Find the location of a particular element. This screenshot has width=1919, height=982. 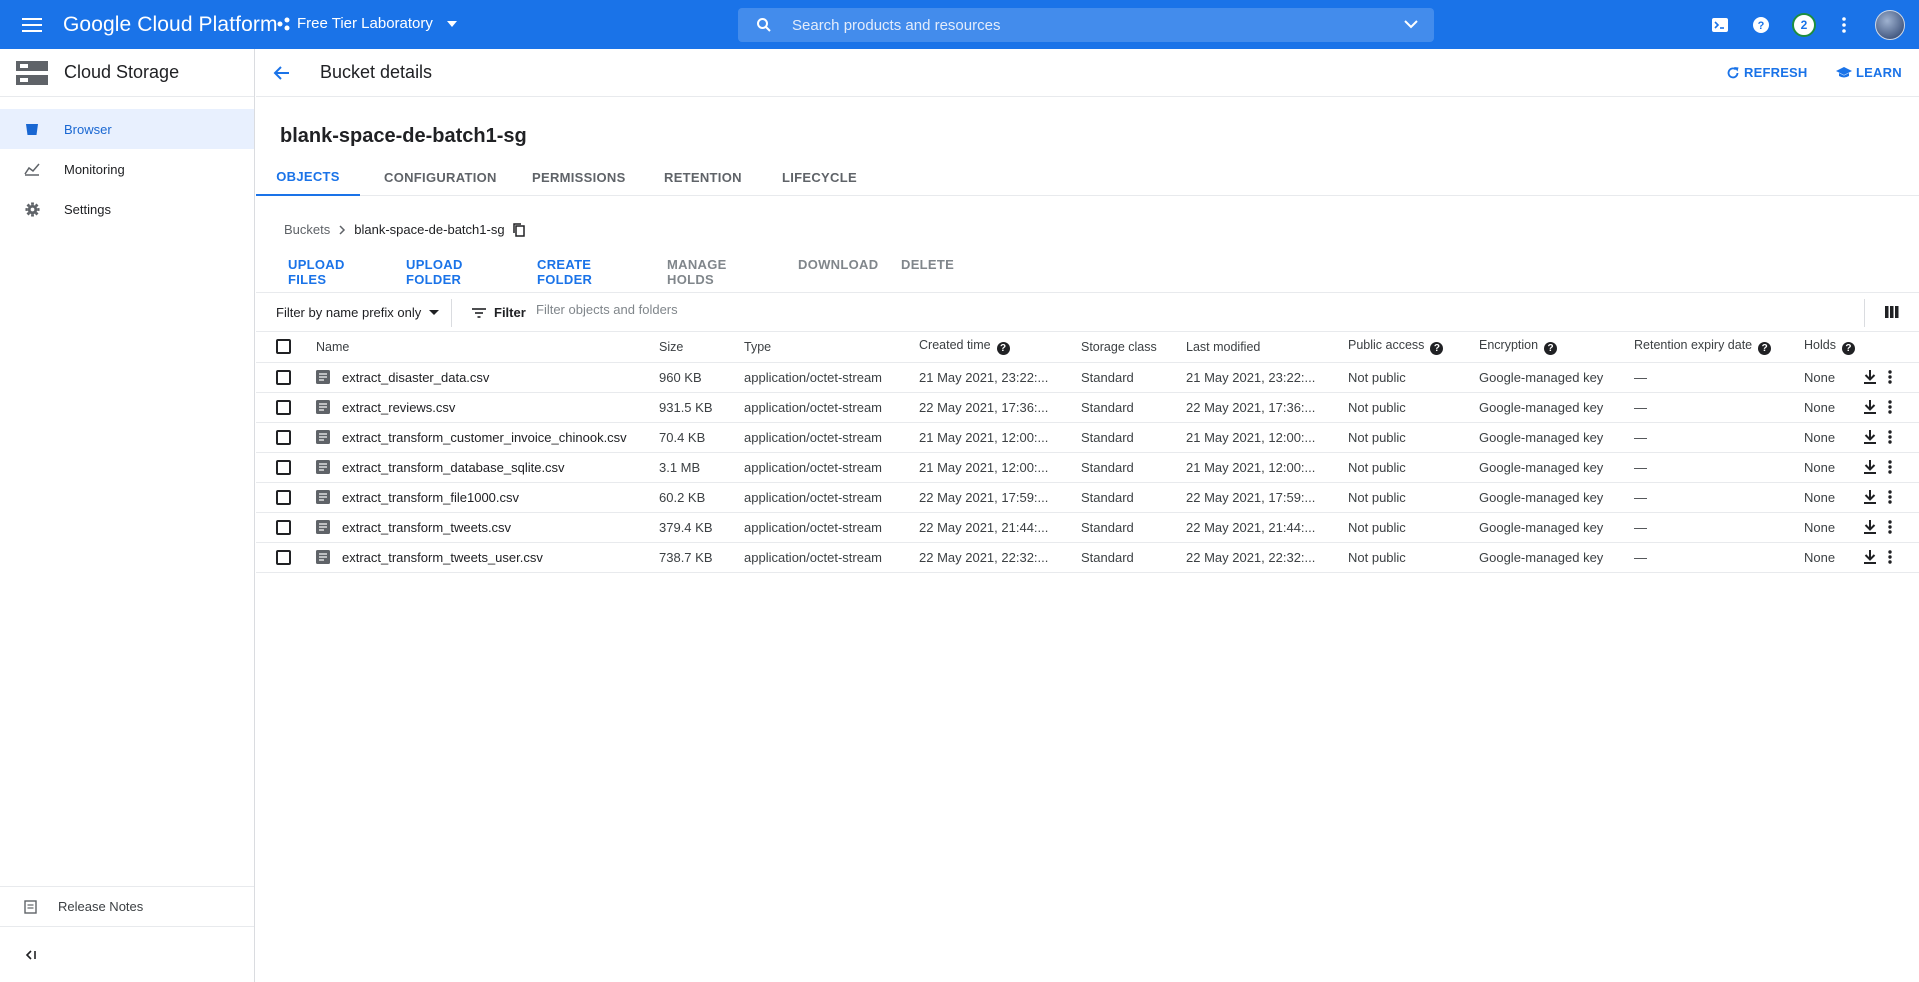

select-all-checkbox is located at coordinates (283, 347).